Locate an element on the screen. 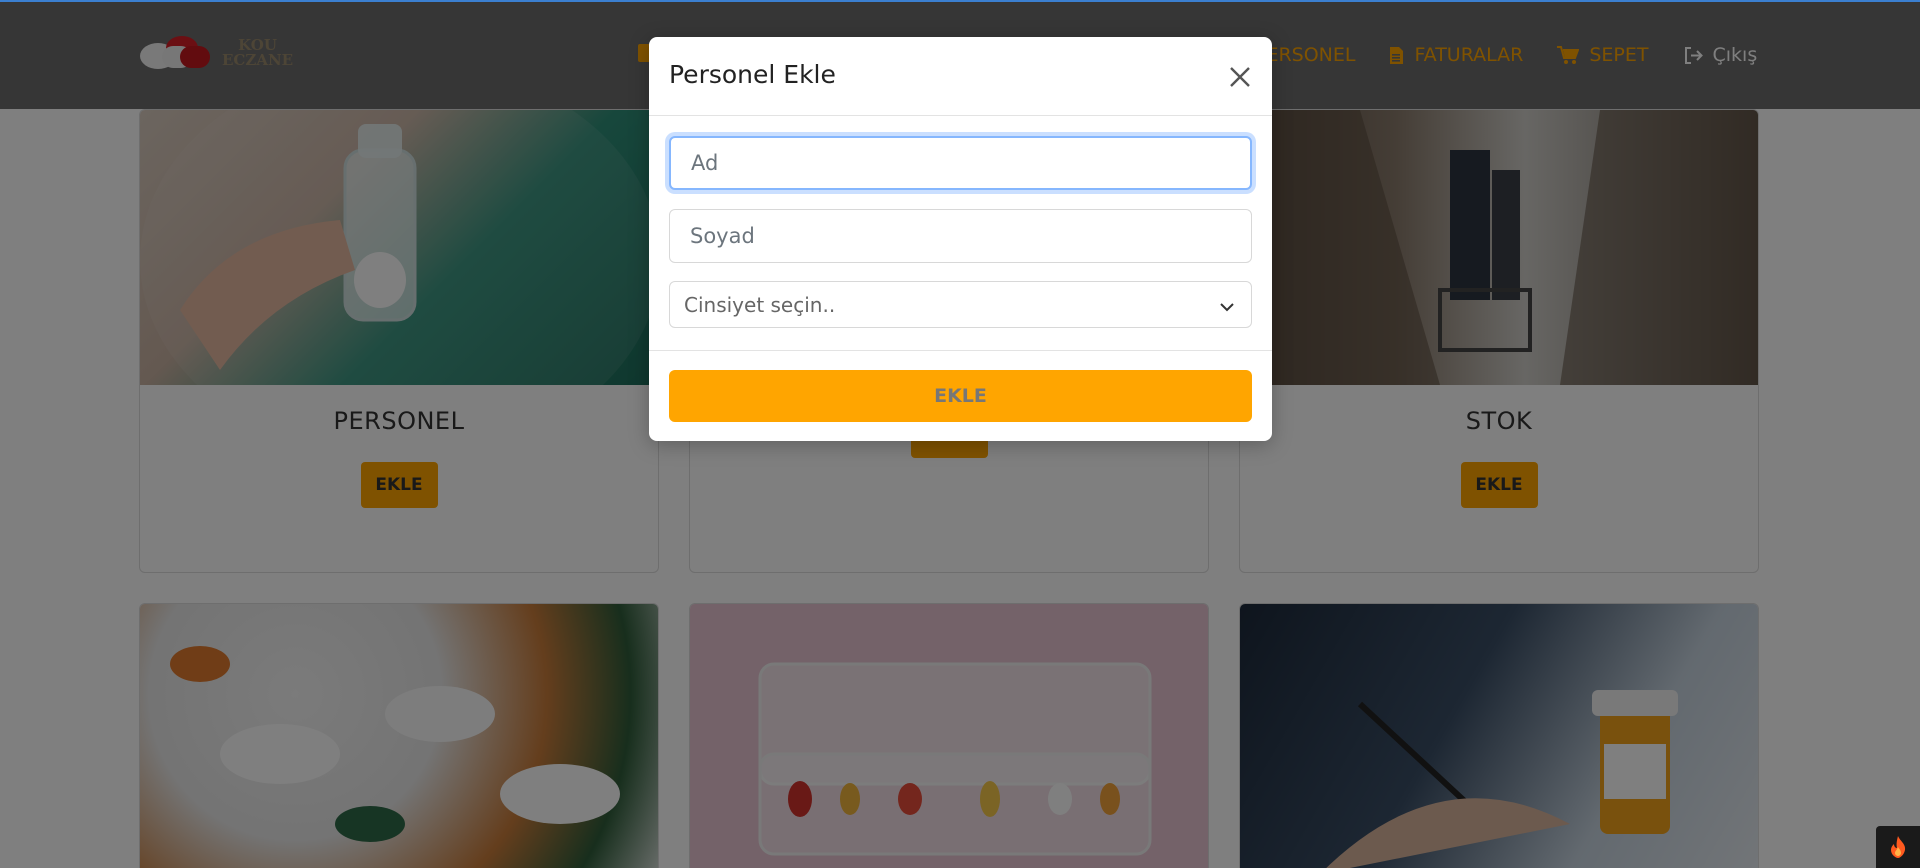 This screenshot has height=868, width=1920. gender-select-value: Cinsiyet seçin.. is located at coordinates (760, 304).